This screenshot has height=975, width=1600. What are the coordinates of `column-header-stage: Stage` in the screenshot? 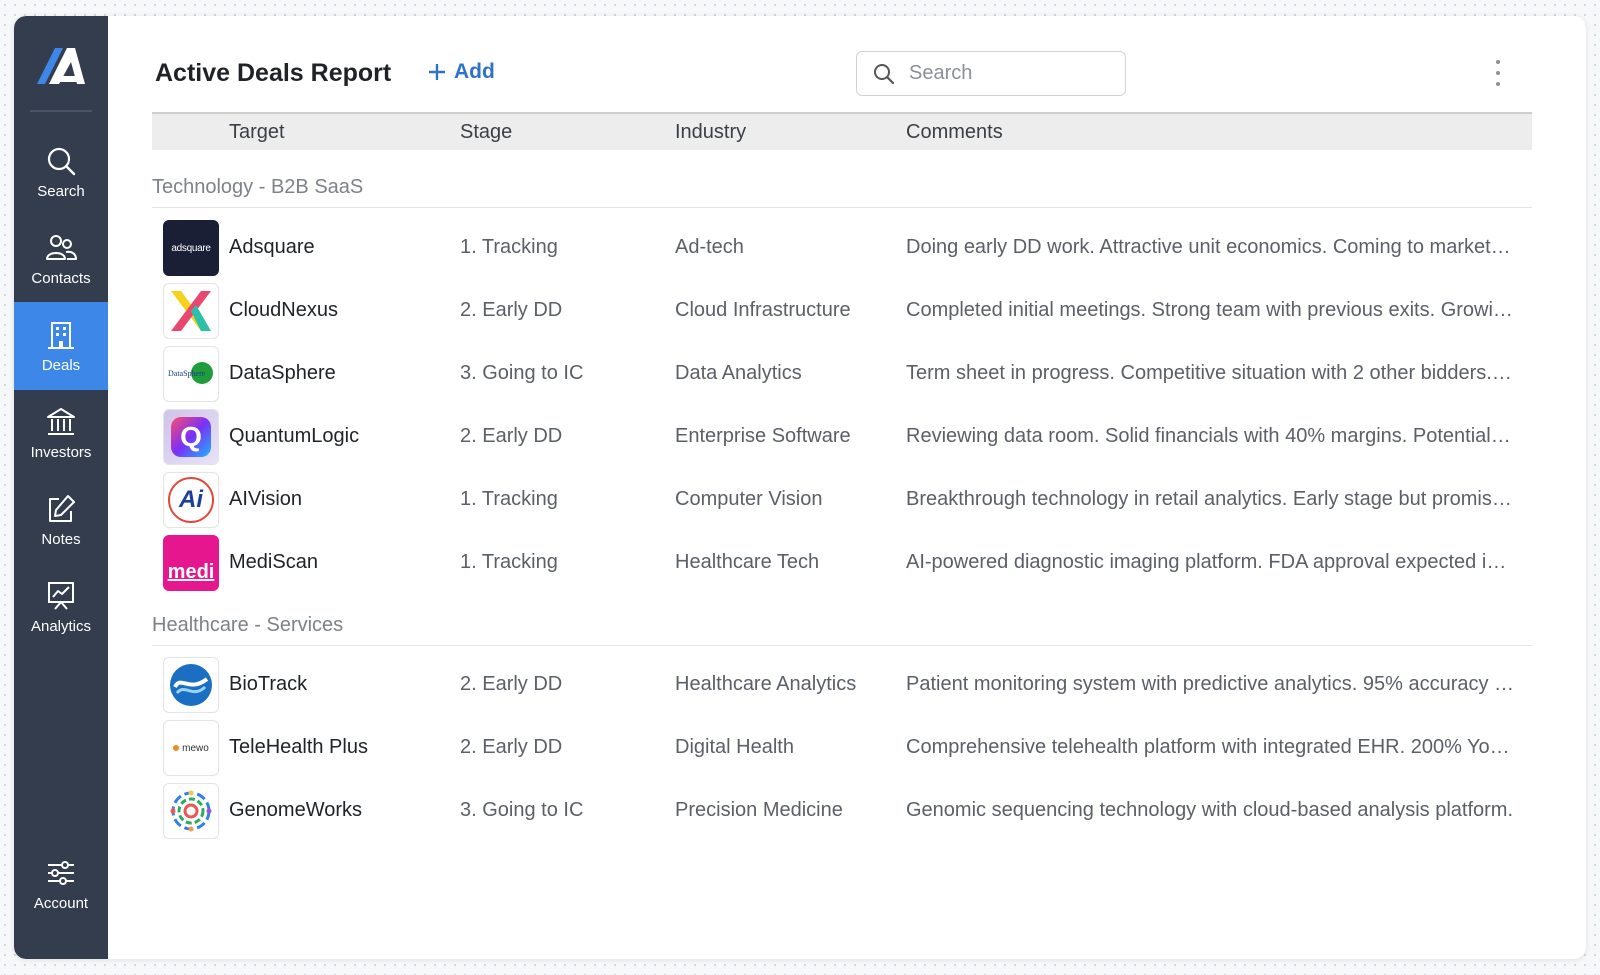 It's located at (486, 132).